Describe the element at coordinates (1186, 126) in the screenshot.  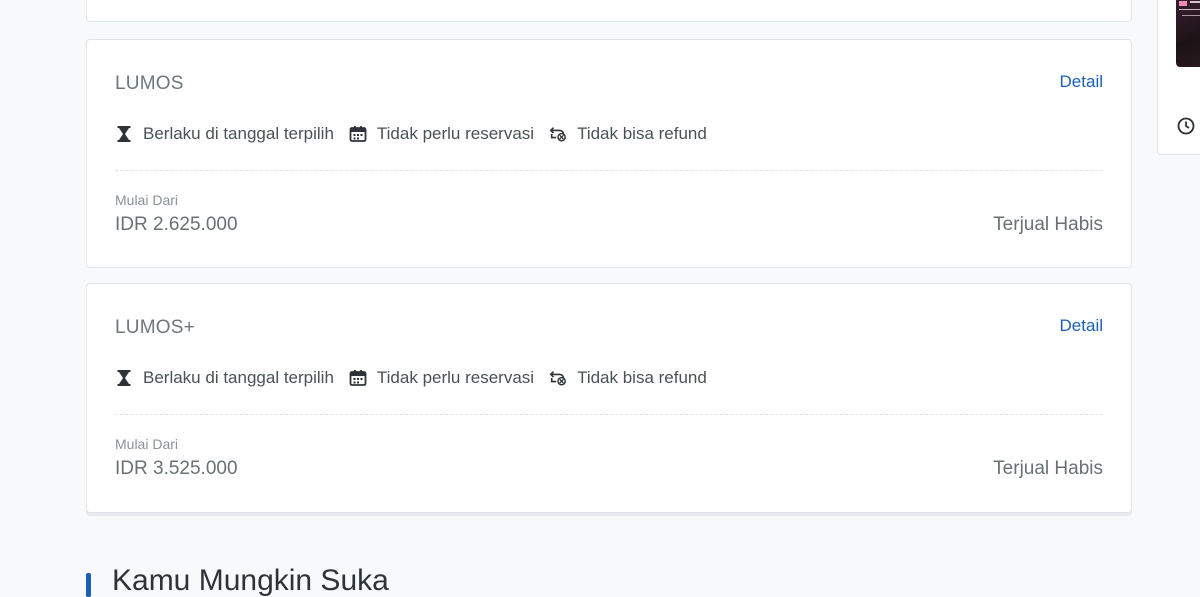
I see `clock-icon` at that location.